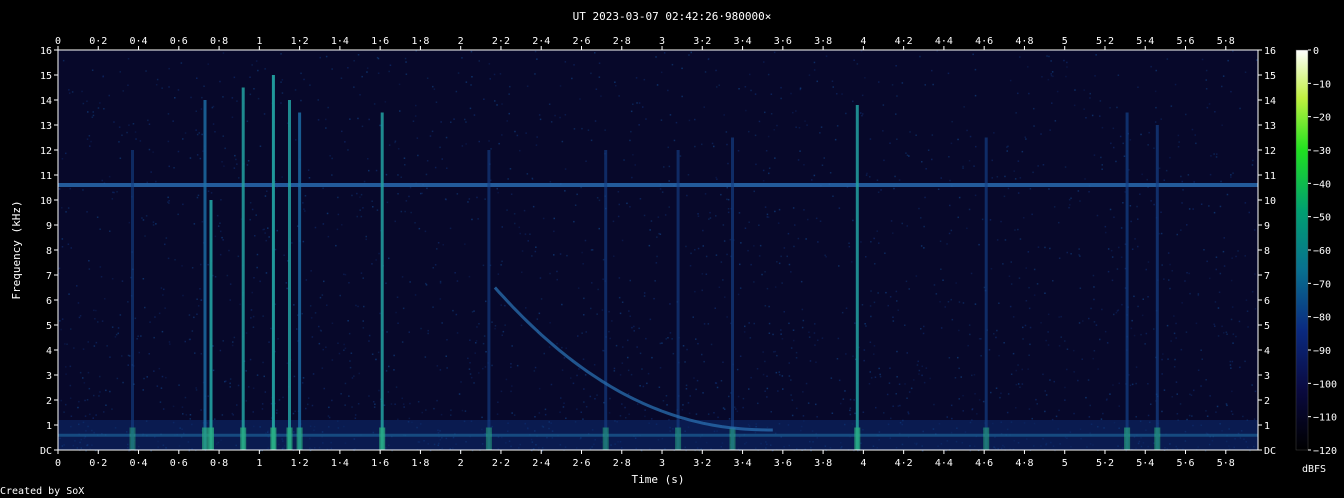 The height and width of the screenshot is (498, 1344). What do you see at coordinates (986, 438) in the screenshot?
I see `transient-base` at bounding box center [986, 438].